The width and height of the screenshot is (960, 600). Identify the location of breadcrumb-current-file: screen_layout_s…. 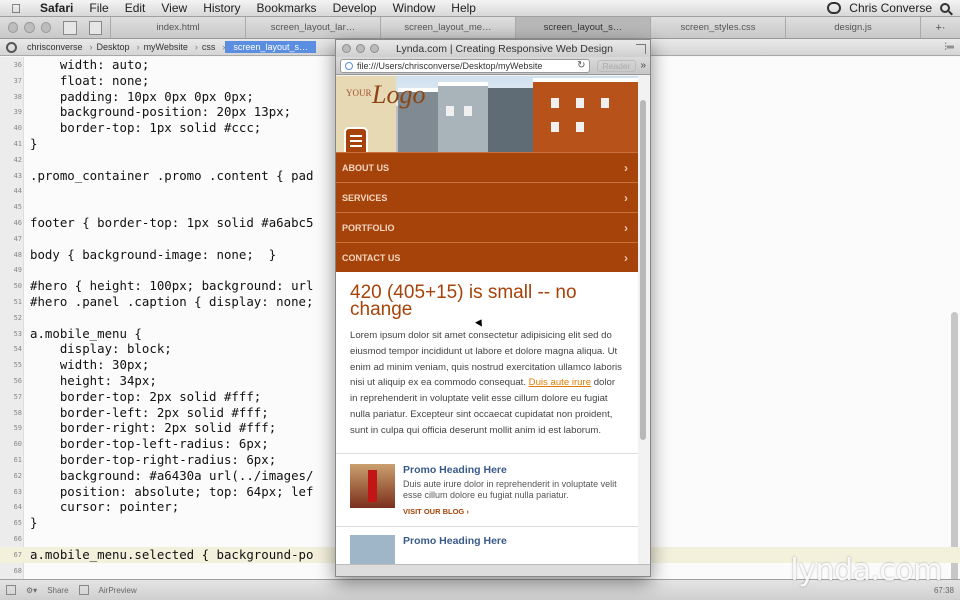
(270, 47).